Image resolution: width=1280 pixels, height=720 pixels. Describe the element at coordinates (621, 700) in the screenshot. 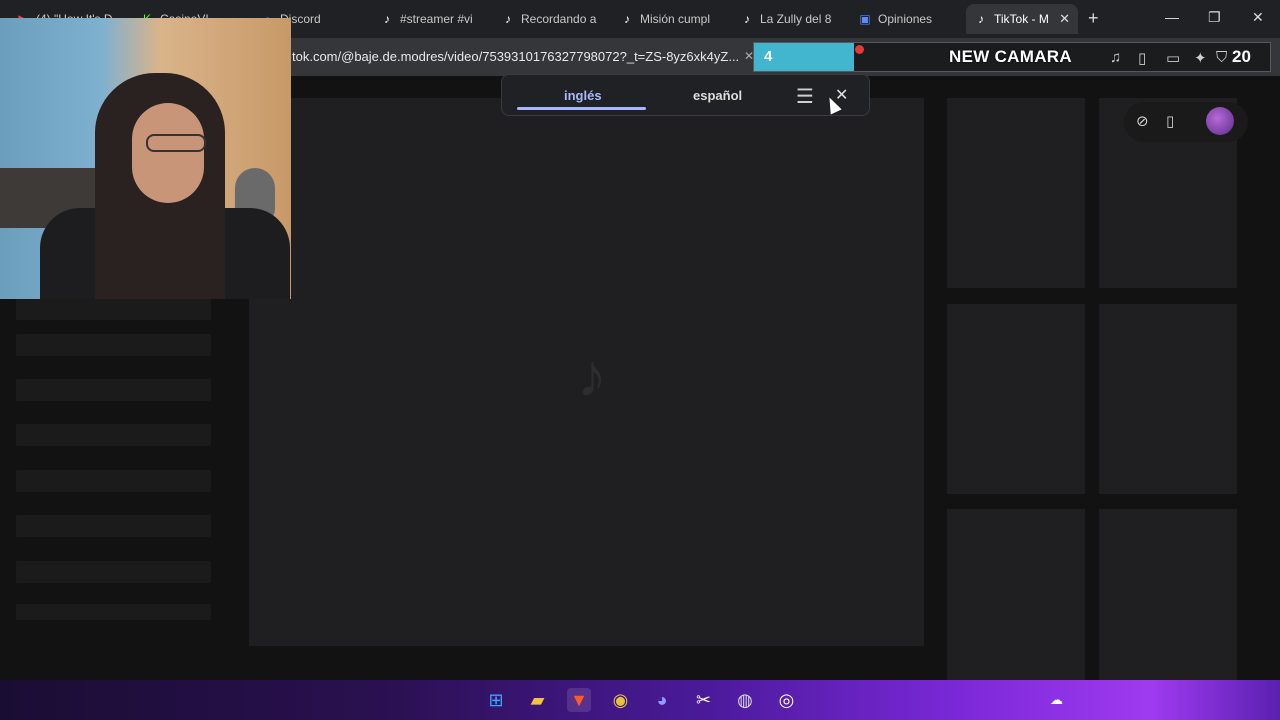

I see `chrome-icon: ◉` at that location.